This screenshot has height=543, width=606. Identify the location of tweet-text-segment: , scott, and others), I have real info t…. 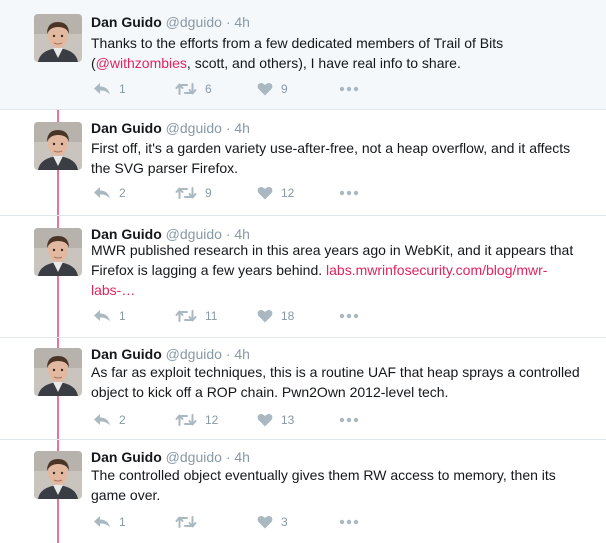
(323, 63).